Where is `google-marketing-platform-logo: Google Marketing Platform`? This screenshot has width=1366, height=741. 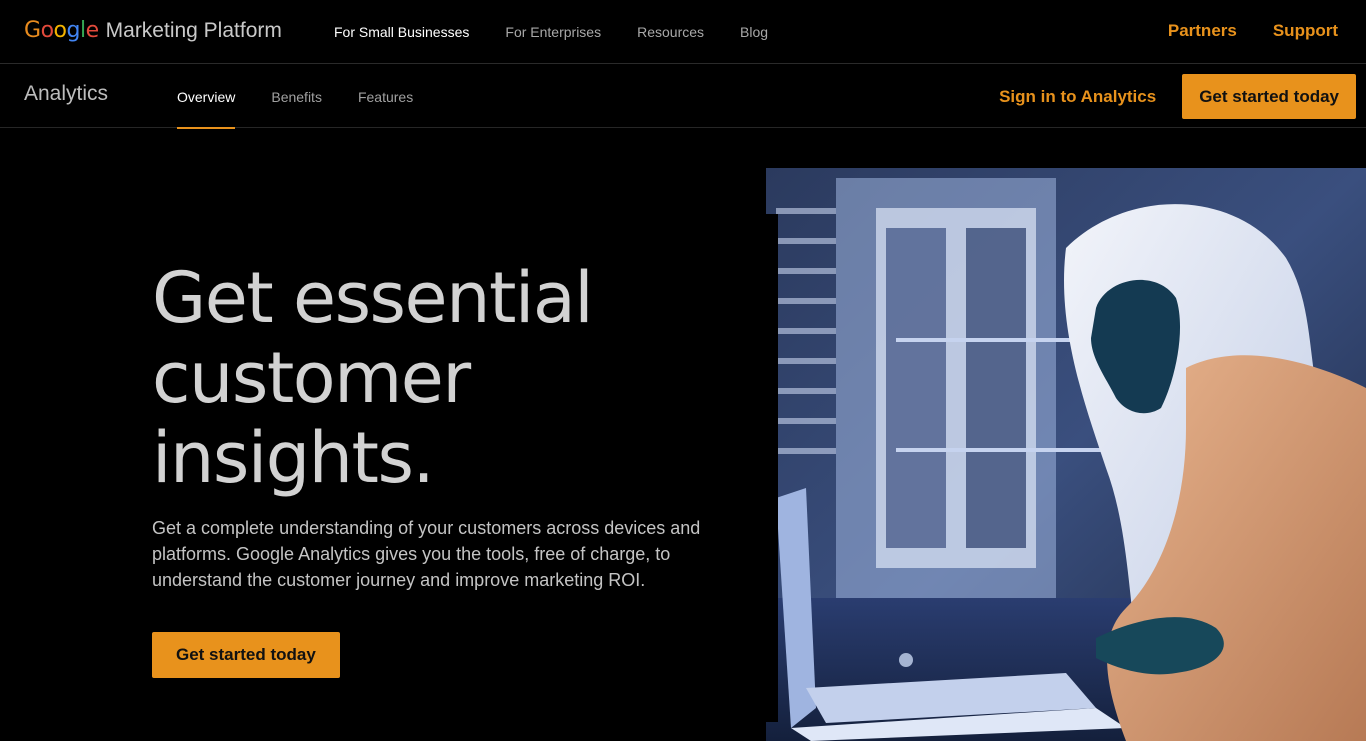 google-marketing-platform-logo: Google Marketing Platform is located at coordinates (153, 32).